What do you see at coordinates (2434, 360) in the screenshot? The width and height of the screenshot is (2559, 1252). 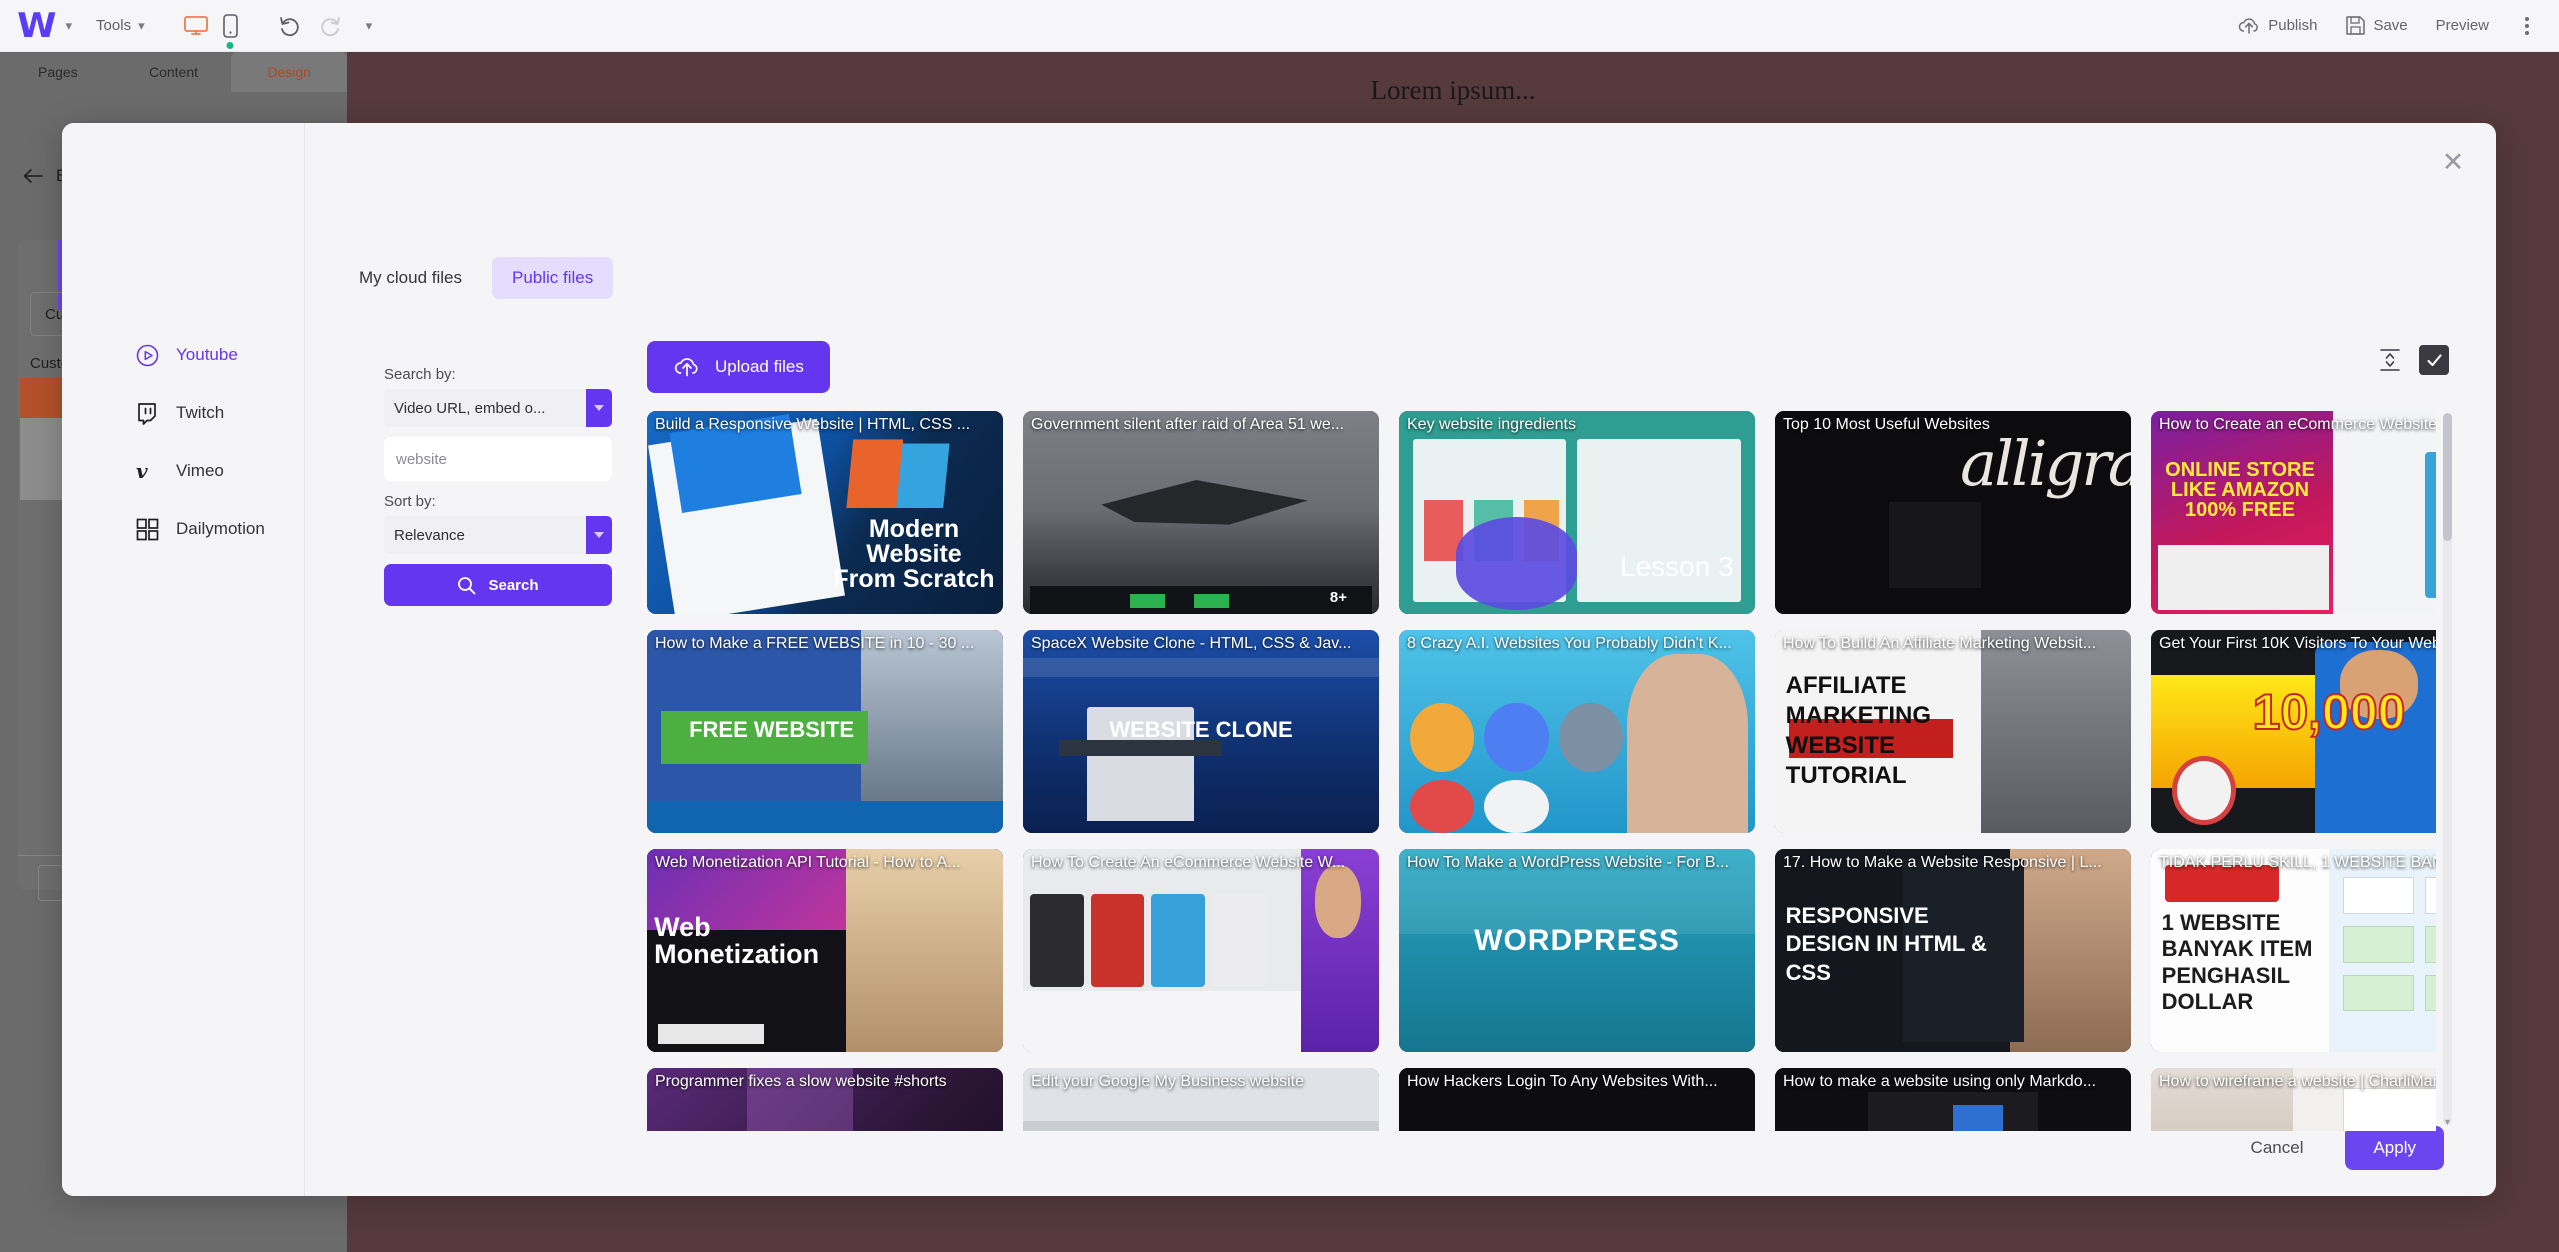 I see `checkmark-icon` at bounding box center [2434, 360].